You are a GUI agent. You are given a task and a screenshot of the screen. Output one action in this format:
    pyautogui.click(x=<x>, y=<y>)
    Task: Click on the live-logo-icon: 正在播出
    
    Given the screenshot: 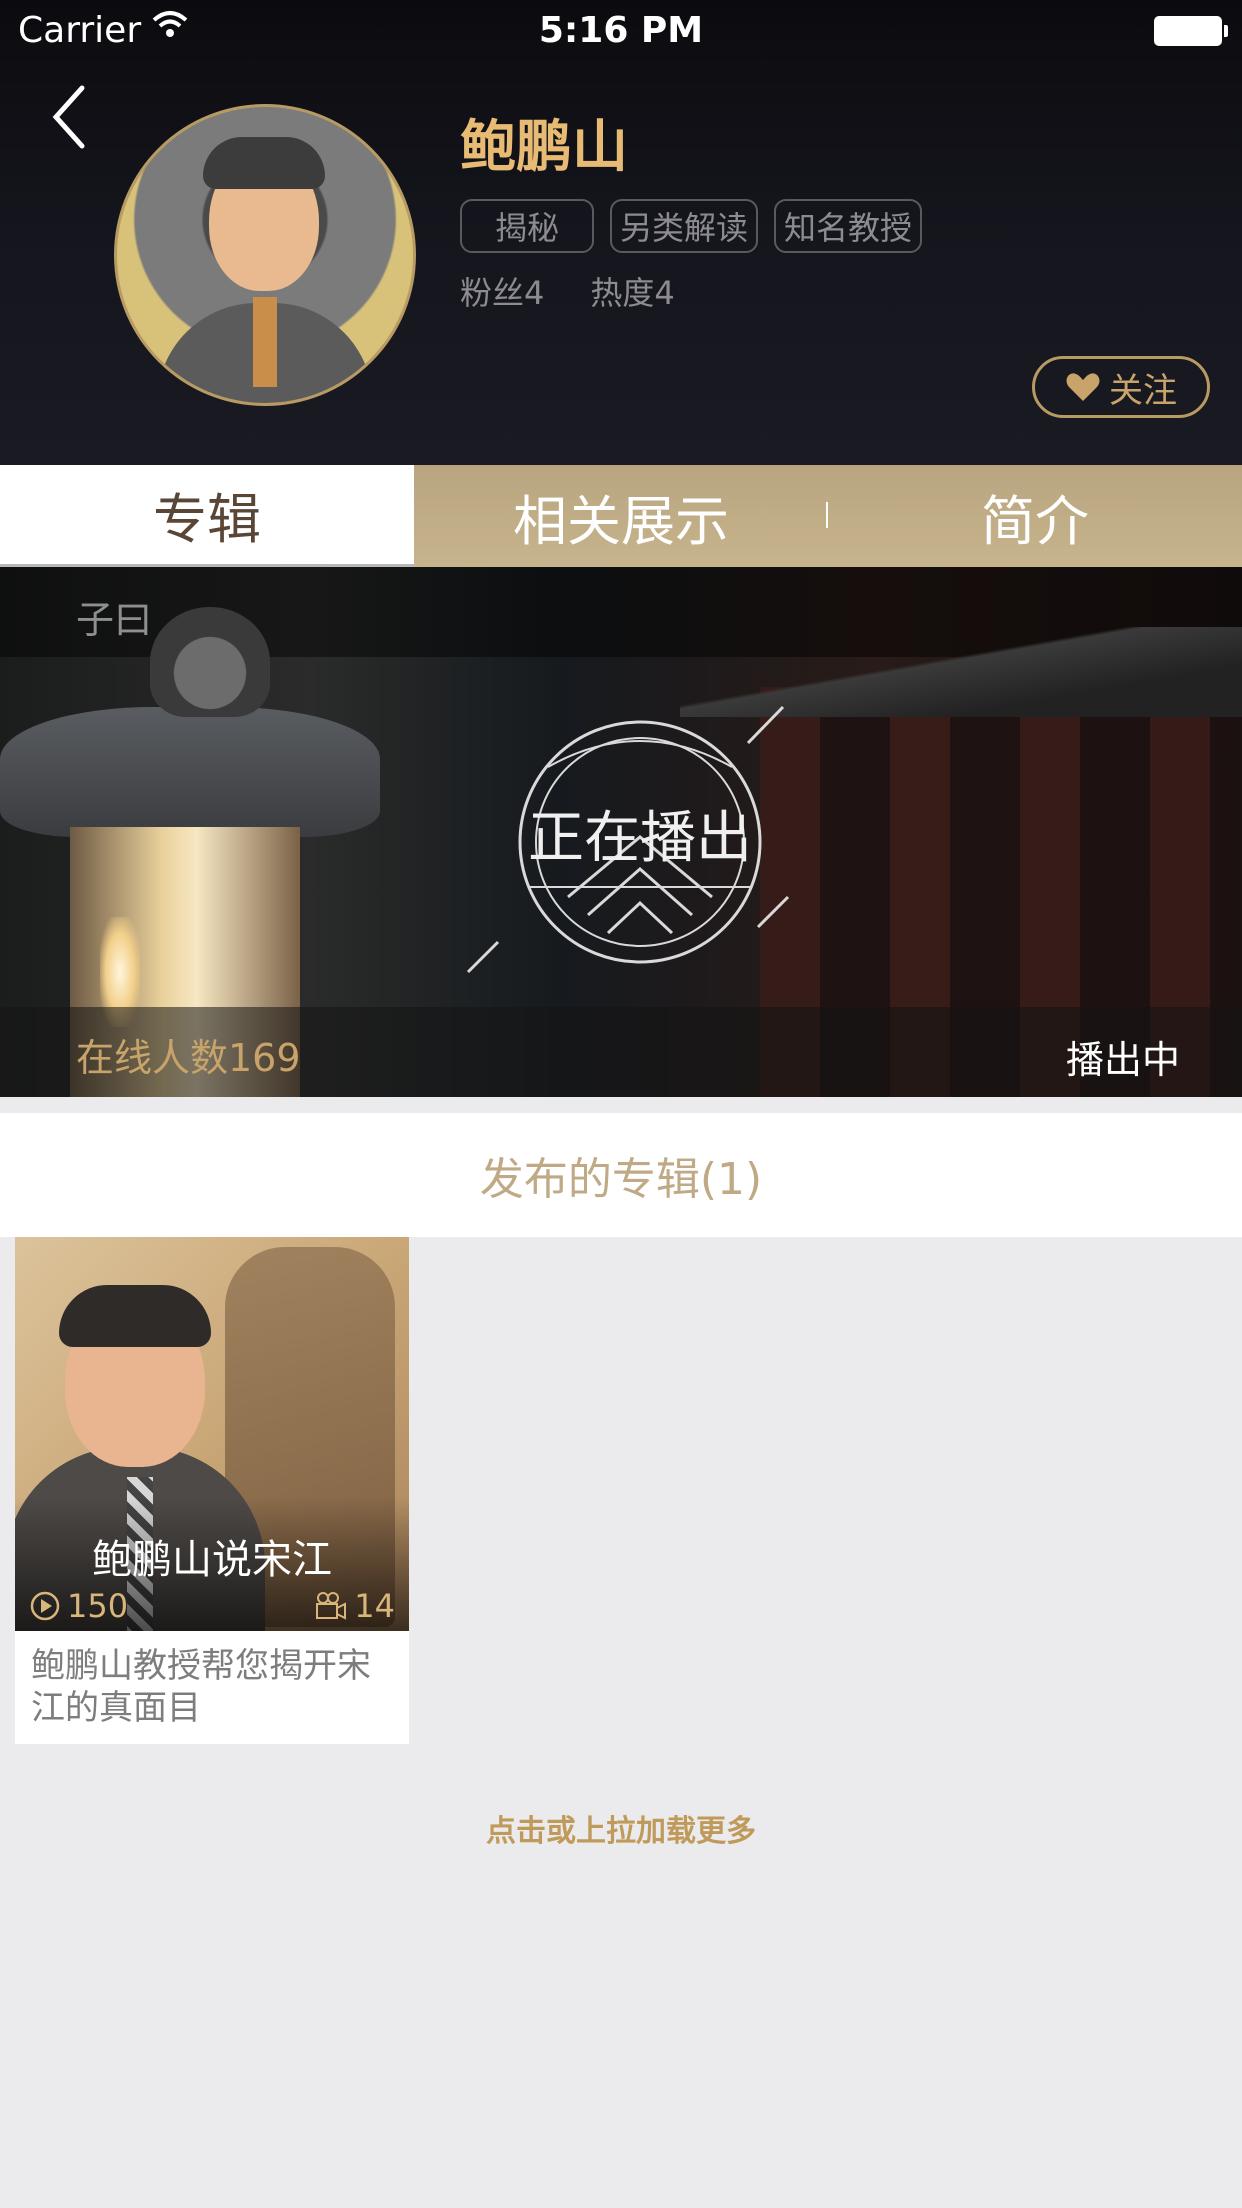 What is the action you would take?
    pyautogui.click(x=628, y=839)
    